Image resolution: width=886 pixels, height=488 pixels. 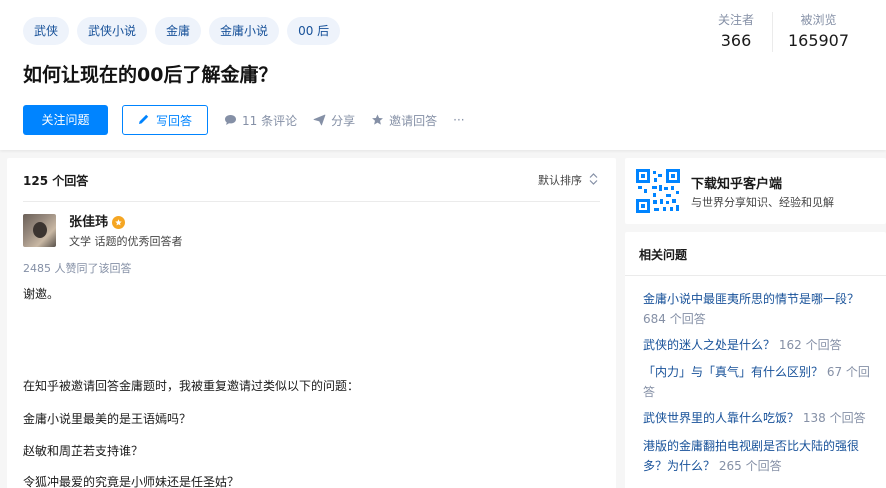 What do you see at coordinates (737, 184) in the screenshot?
I see `download-title: 下载知乎客户端` at bounding box center [737, 184].